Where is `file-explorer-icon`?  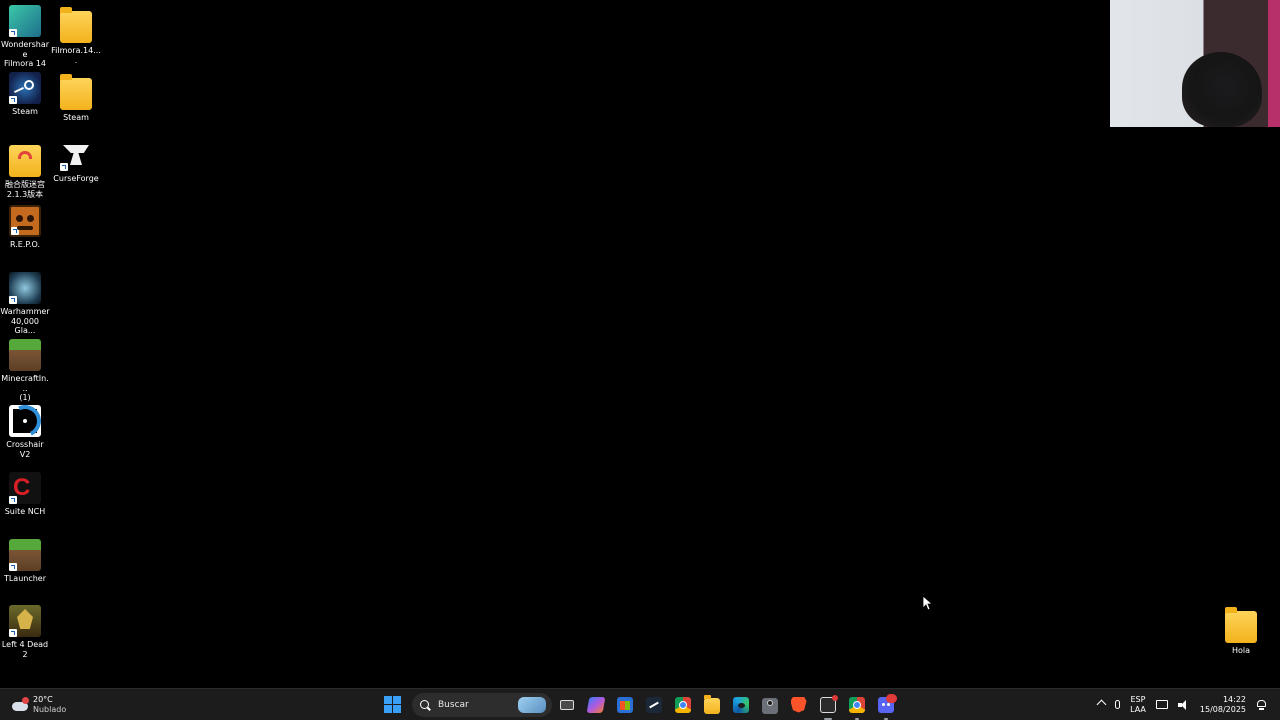 file-explorer-icon is located at coordinates (711, 704).